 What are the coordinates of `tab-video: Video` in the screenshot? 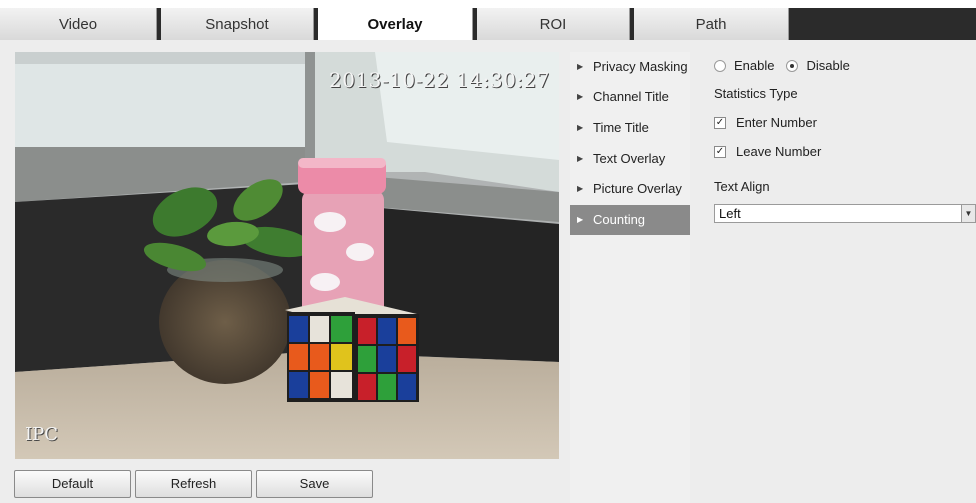 It's located at (78, 24).